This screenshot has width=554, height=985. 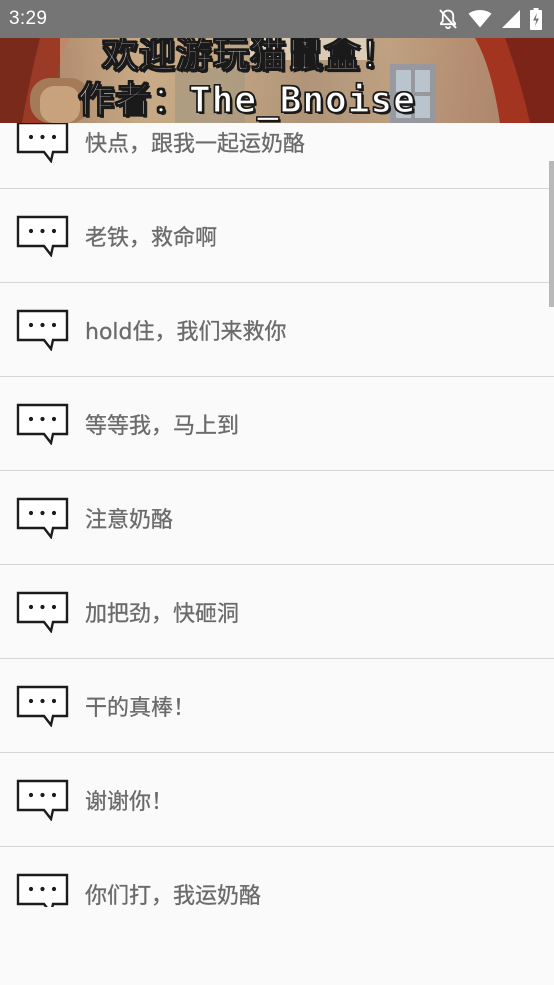 What do you see at coordinates (551, 234) in the screenshot?
I see `scrollbar-thumb` at bounding box center [551, 234].